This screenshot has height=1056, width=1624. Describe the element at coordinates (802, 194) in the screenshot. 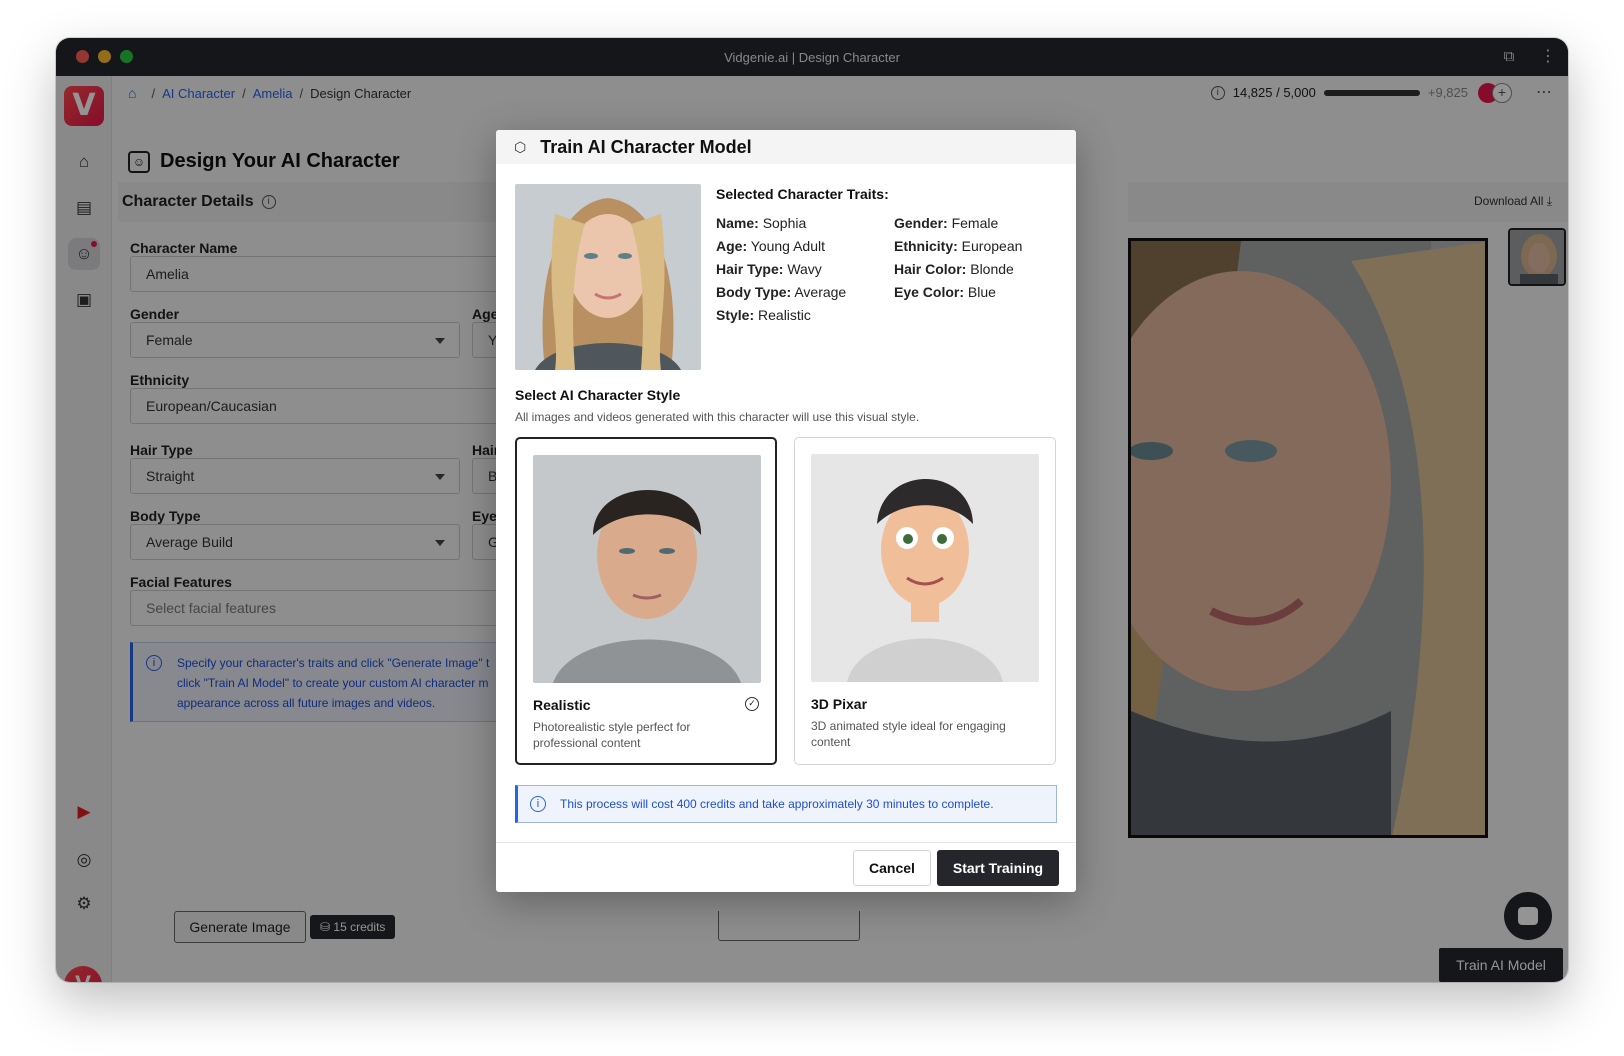

I see `traits-title: Selected Character Traits:` at that location.